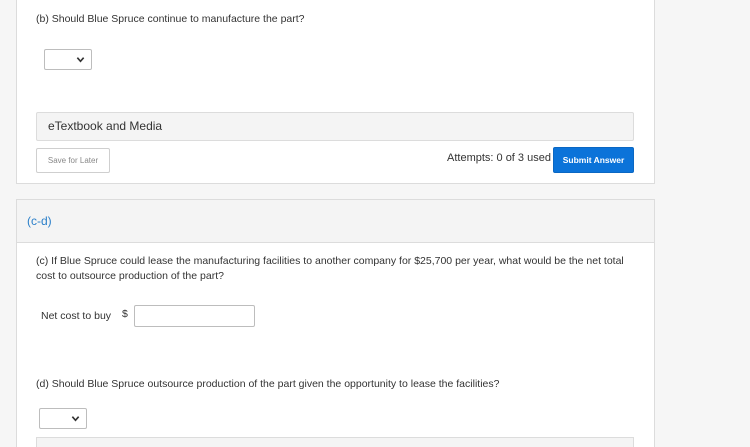 The image size is (750, 447). Describe the element at coordinates (194, 316) in the screenshot. I see `net-cost-input` at that location.